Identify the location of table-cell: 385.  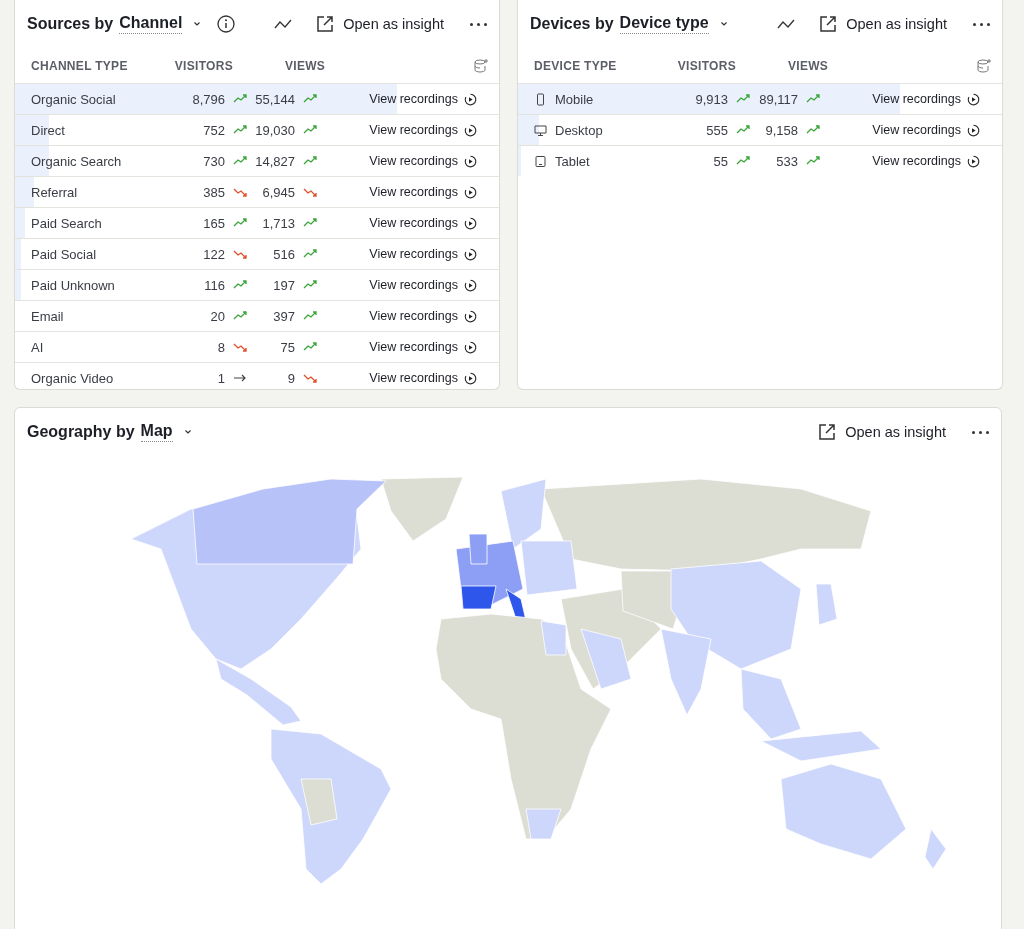
(214, 192).